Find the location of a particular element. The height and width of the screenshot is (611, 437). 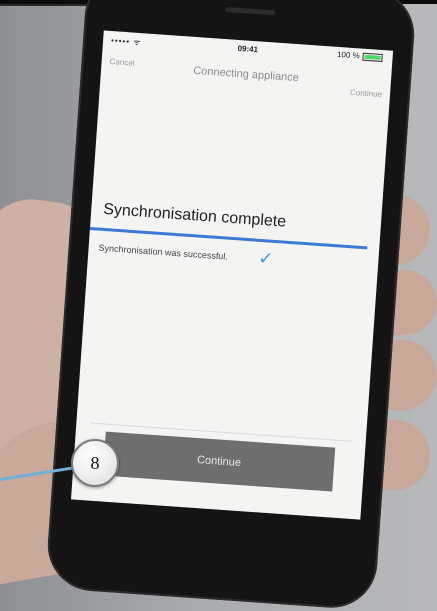

continue-button: Continue is located at coordinates (219, 461).